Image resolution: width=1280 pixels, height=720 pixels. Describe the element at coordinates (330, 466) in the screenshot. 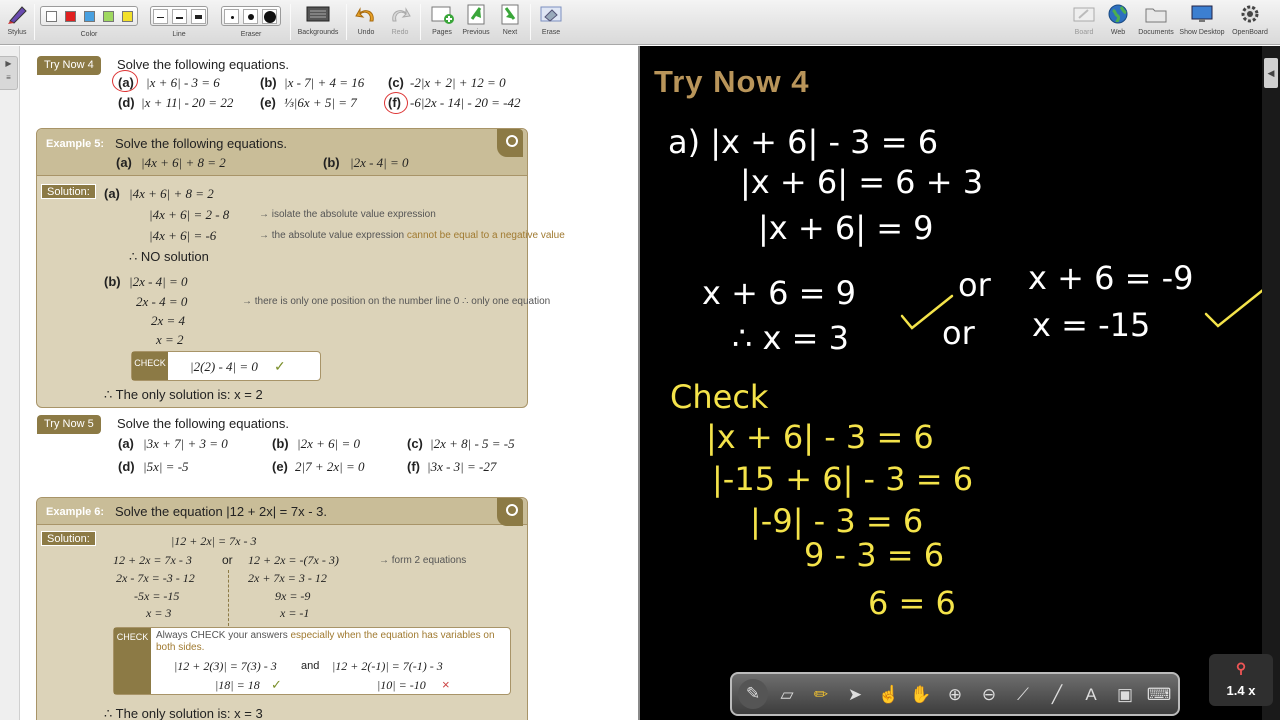

I see `try5-e-equation: 2|7 + 2x| = 0` at that location.